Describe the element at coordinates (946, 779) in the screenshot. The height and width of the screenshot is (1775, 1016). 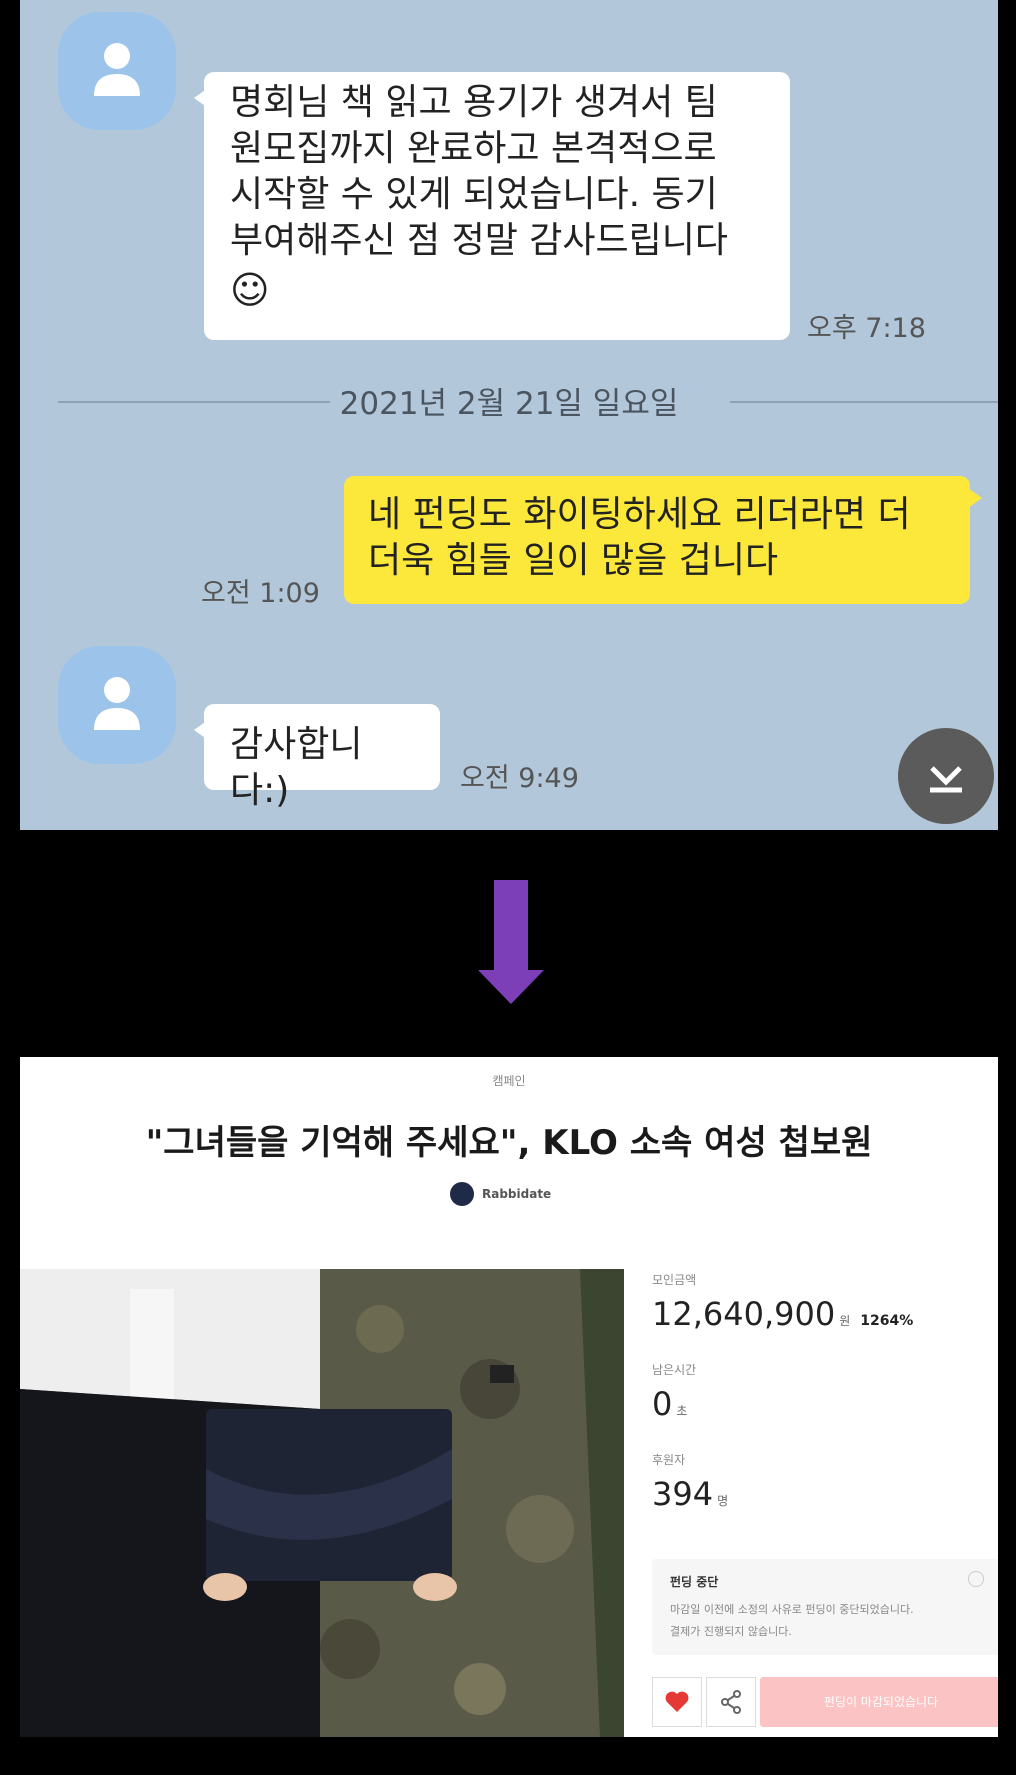
I see `scroll-to-bottom-icon` at that location.